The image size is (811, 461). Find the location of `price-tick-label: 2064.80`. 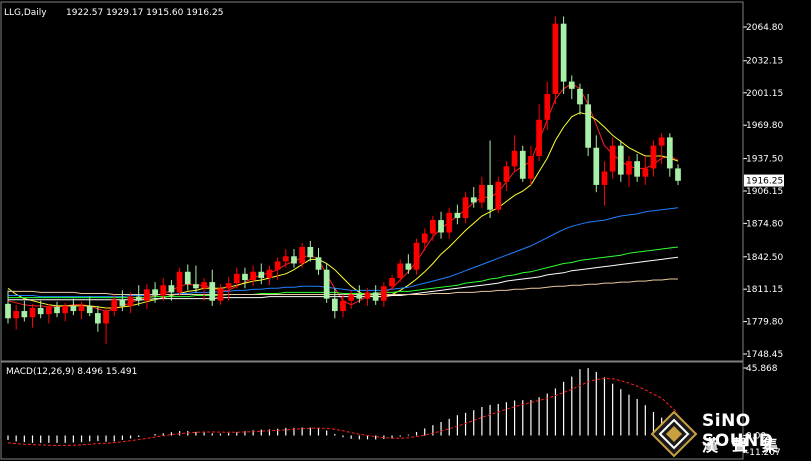

price-tick-label: 2064.80 is located at coordinates (764, 28).